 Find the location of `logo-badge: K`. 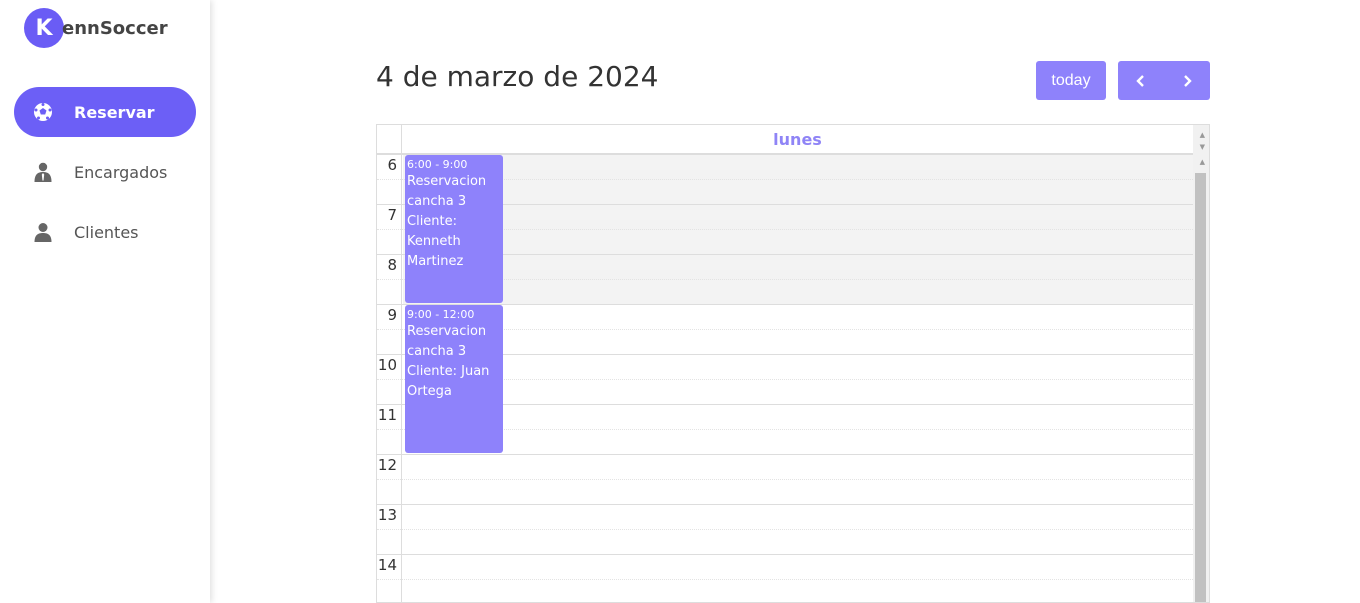

logo-badge: K is located at coordinates (44, 28).